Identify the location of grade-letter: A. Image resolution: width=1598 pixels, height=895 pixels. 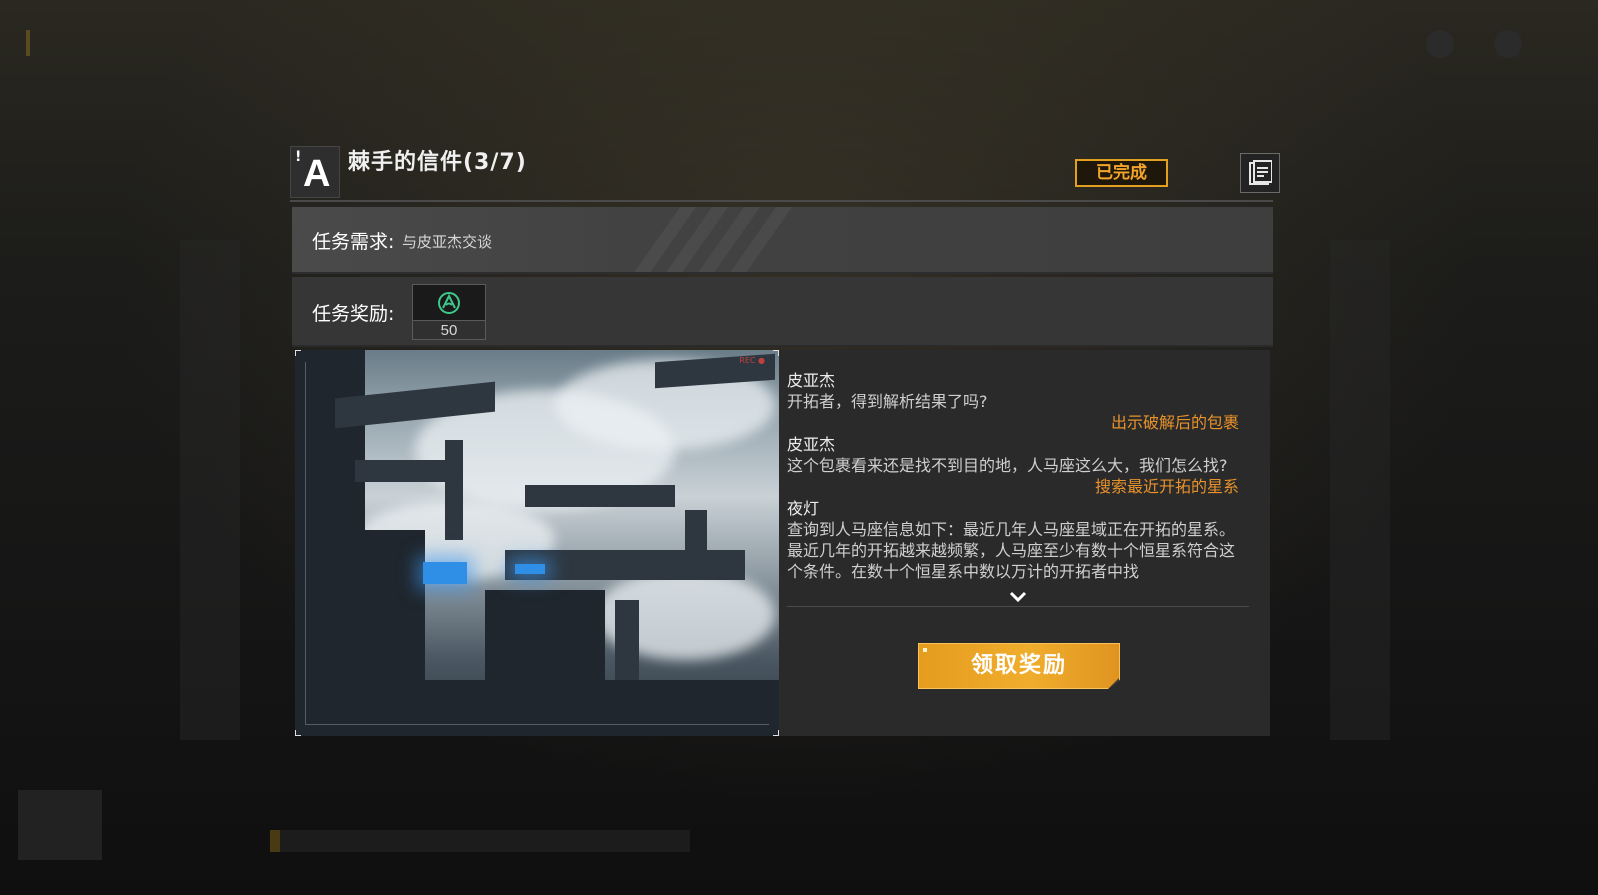
(317, 174).